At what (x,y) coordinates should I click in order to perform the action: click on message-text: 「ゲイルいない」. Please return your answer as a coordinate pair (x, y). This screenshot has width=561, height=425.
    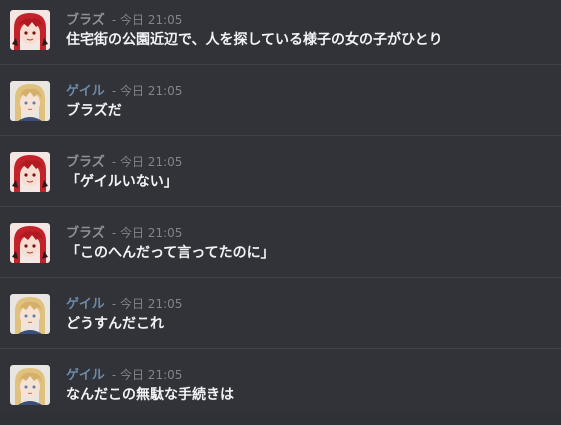
    Looking at the image, I should click on (122, 182).